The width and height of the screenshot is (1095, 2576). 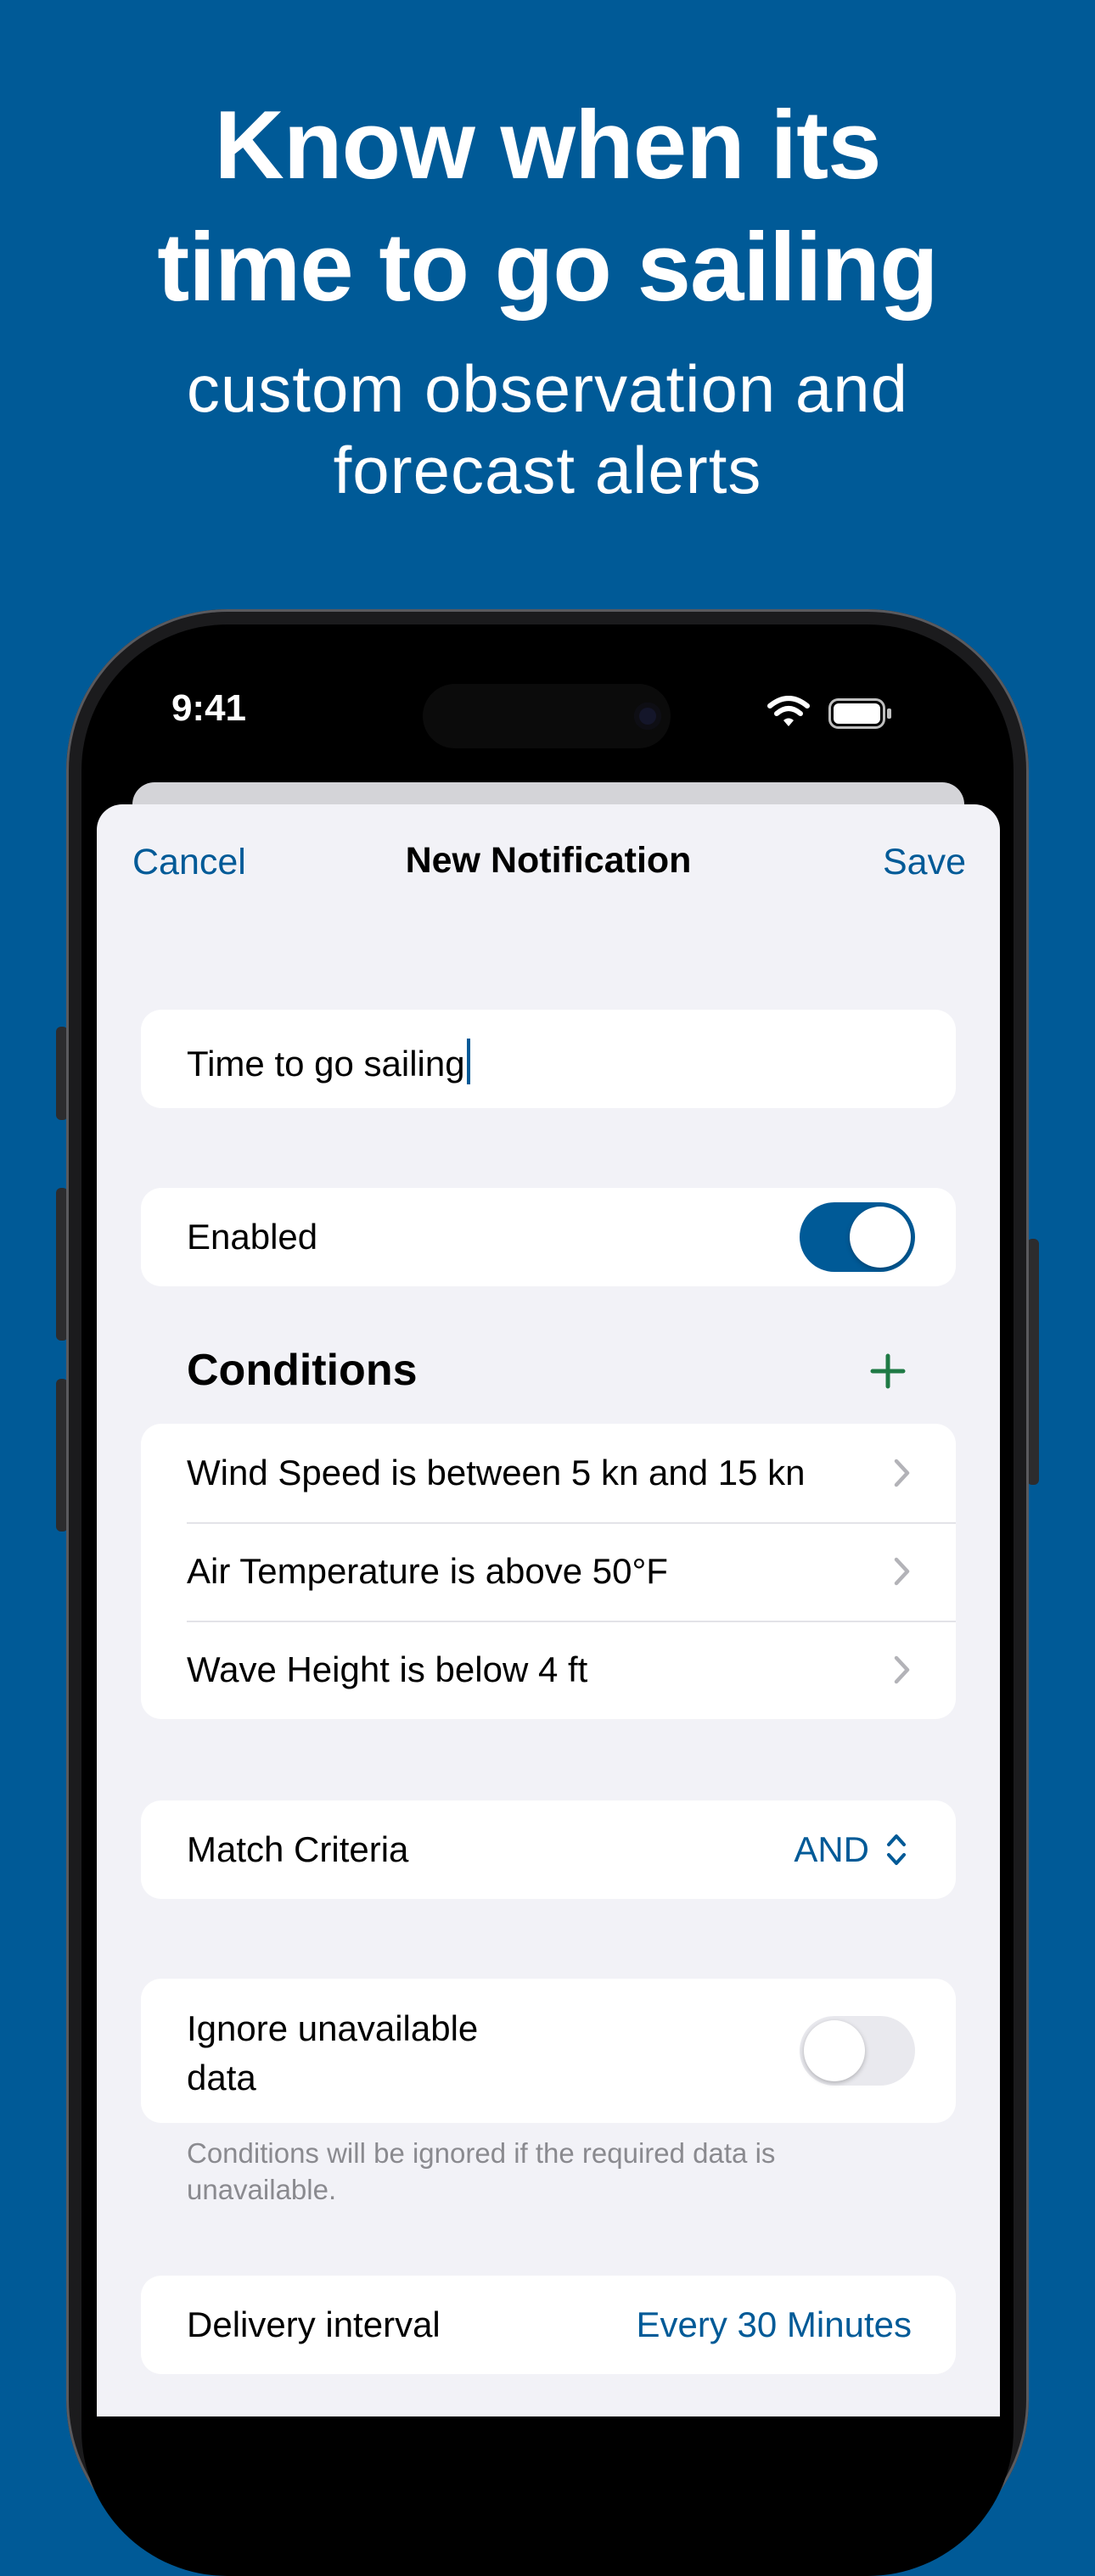 I want to click on delivery-interval-row: Delivery interval Every 30 Minutes, so click(x=548, y=2325).